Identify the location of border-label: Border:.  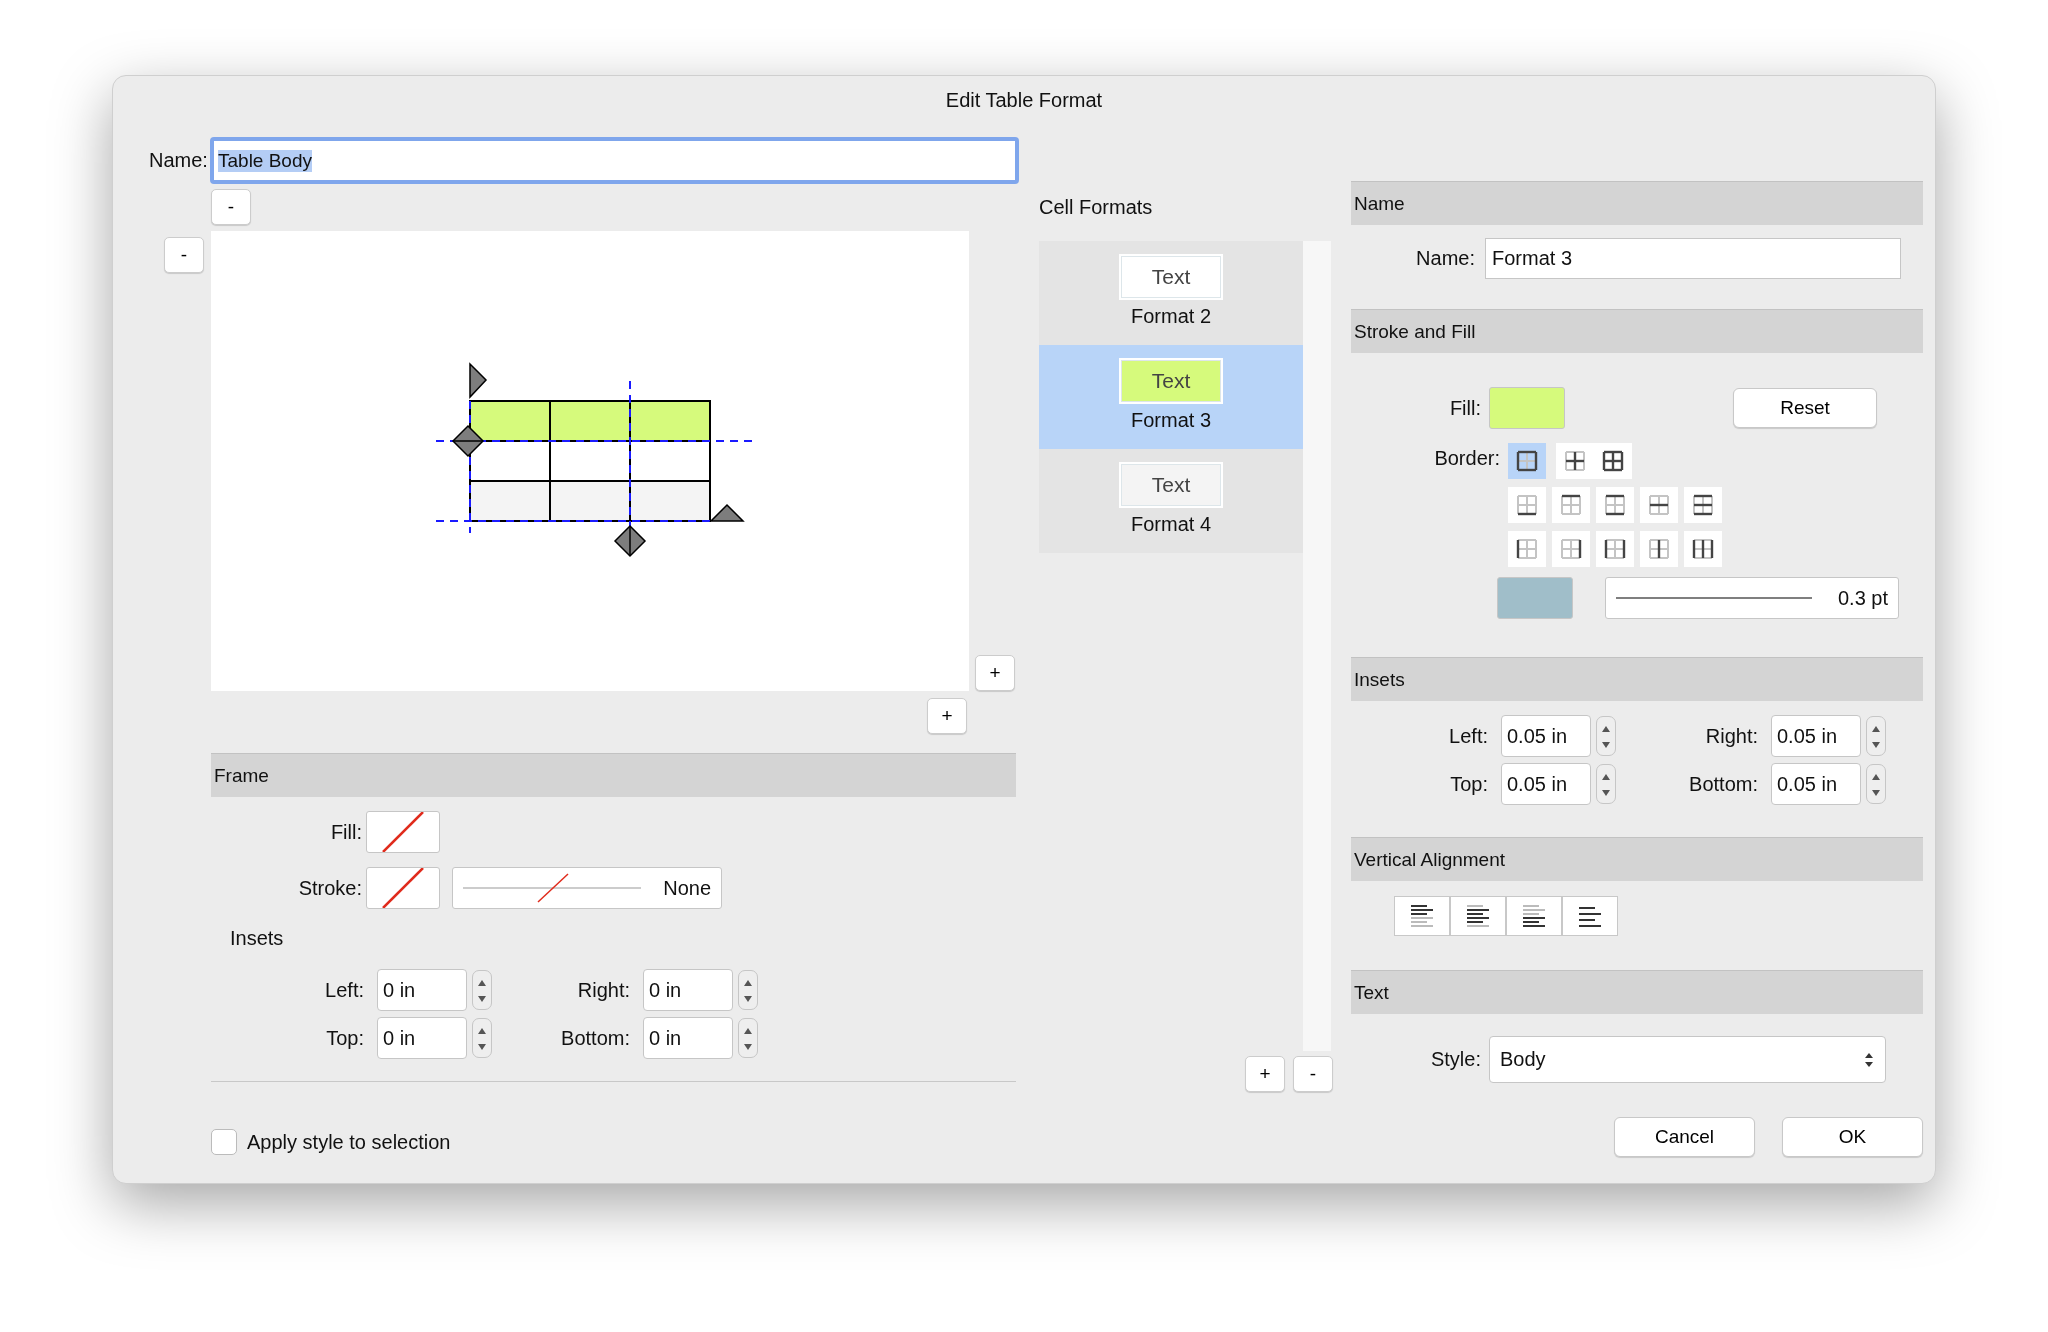
(1467, 458).